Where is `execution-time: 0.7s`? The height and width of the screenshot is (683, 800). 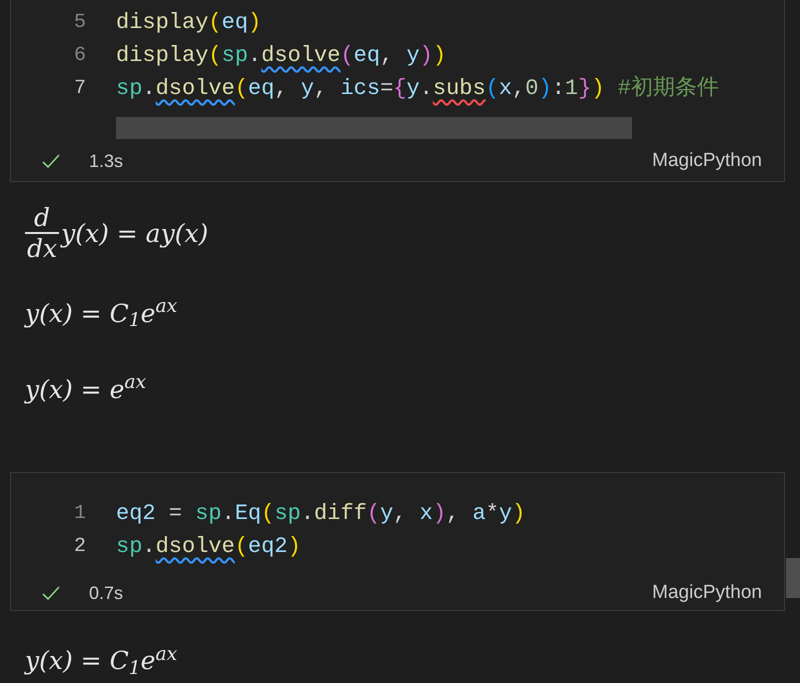 execution-time: 0.7s is located at coordinates (106, 593).